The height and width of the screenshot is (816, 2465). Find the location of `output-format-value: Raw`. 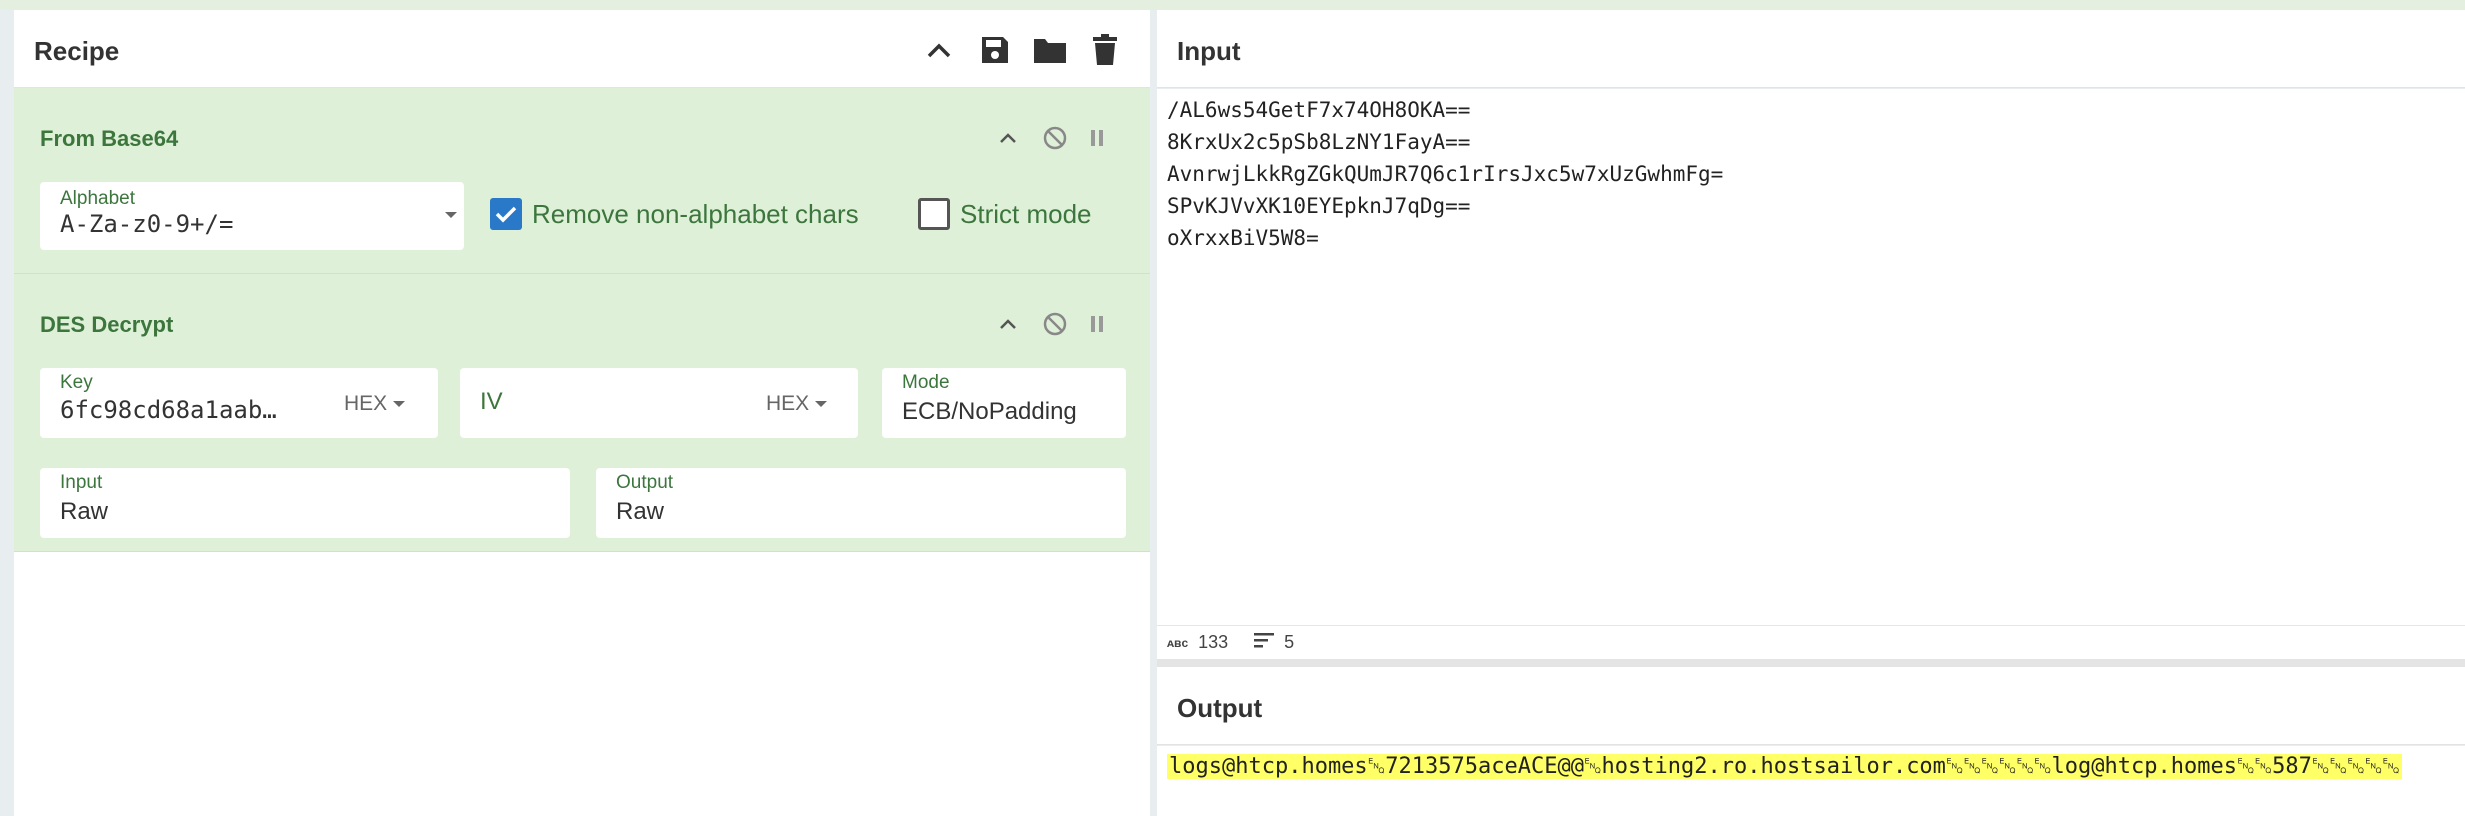

output-format-value: Raw is located at coordinates (640, 511).